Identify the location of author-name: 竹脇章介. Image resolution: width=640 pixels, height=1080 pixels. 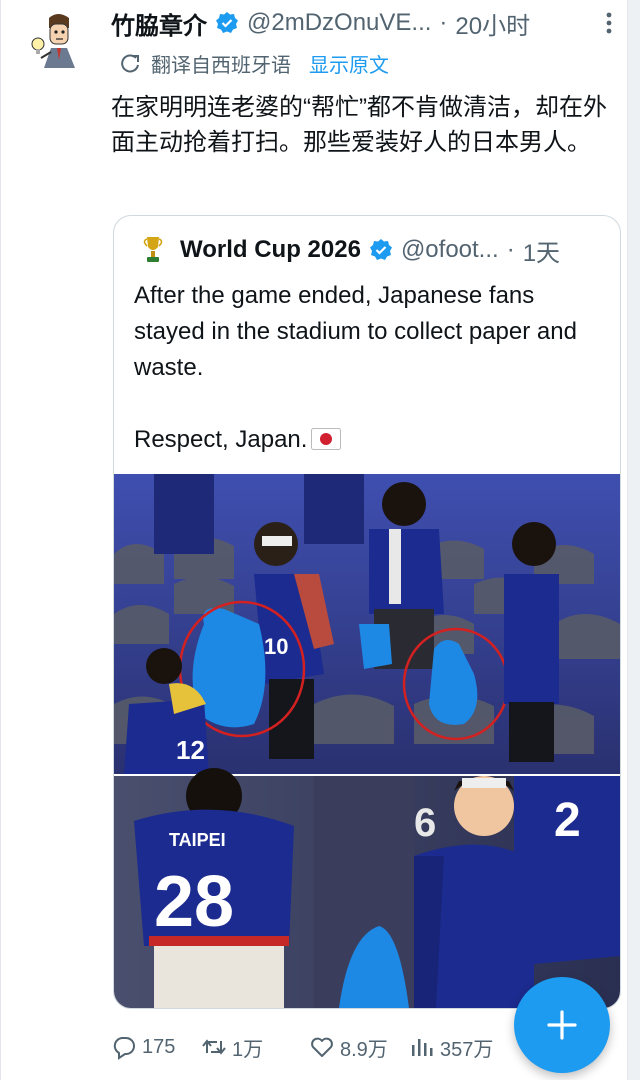
(159, 23).